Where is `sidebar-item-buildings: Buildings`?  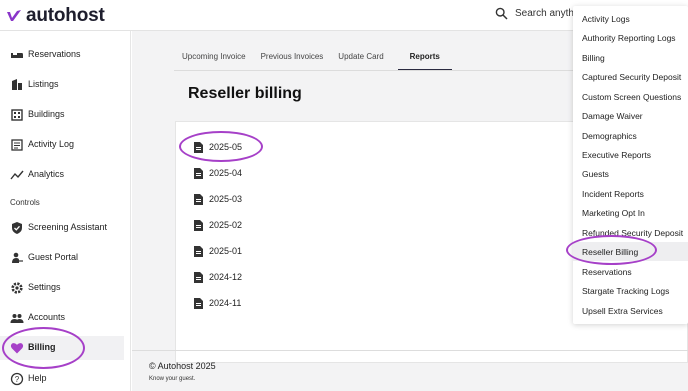 sidebar-item-buildings: Buildings is located at coordinates (62, 115).